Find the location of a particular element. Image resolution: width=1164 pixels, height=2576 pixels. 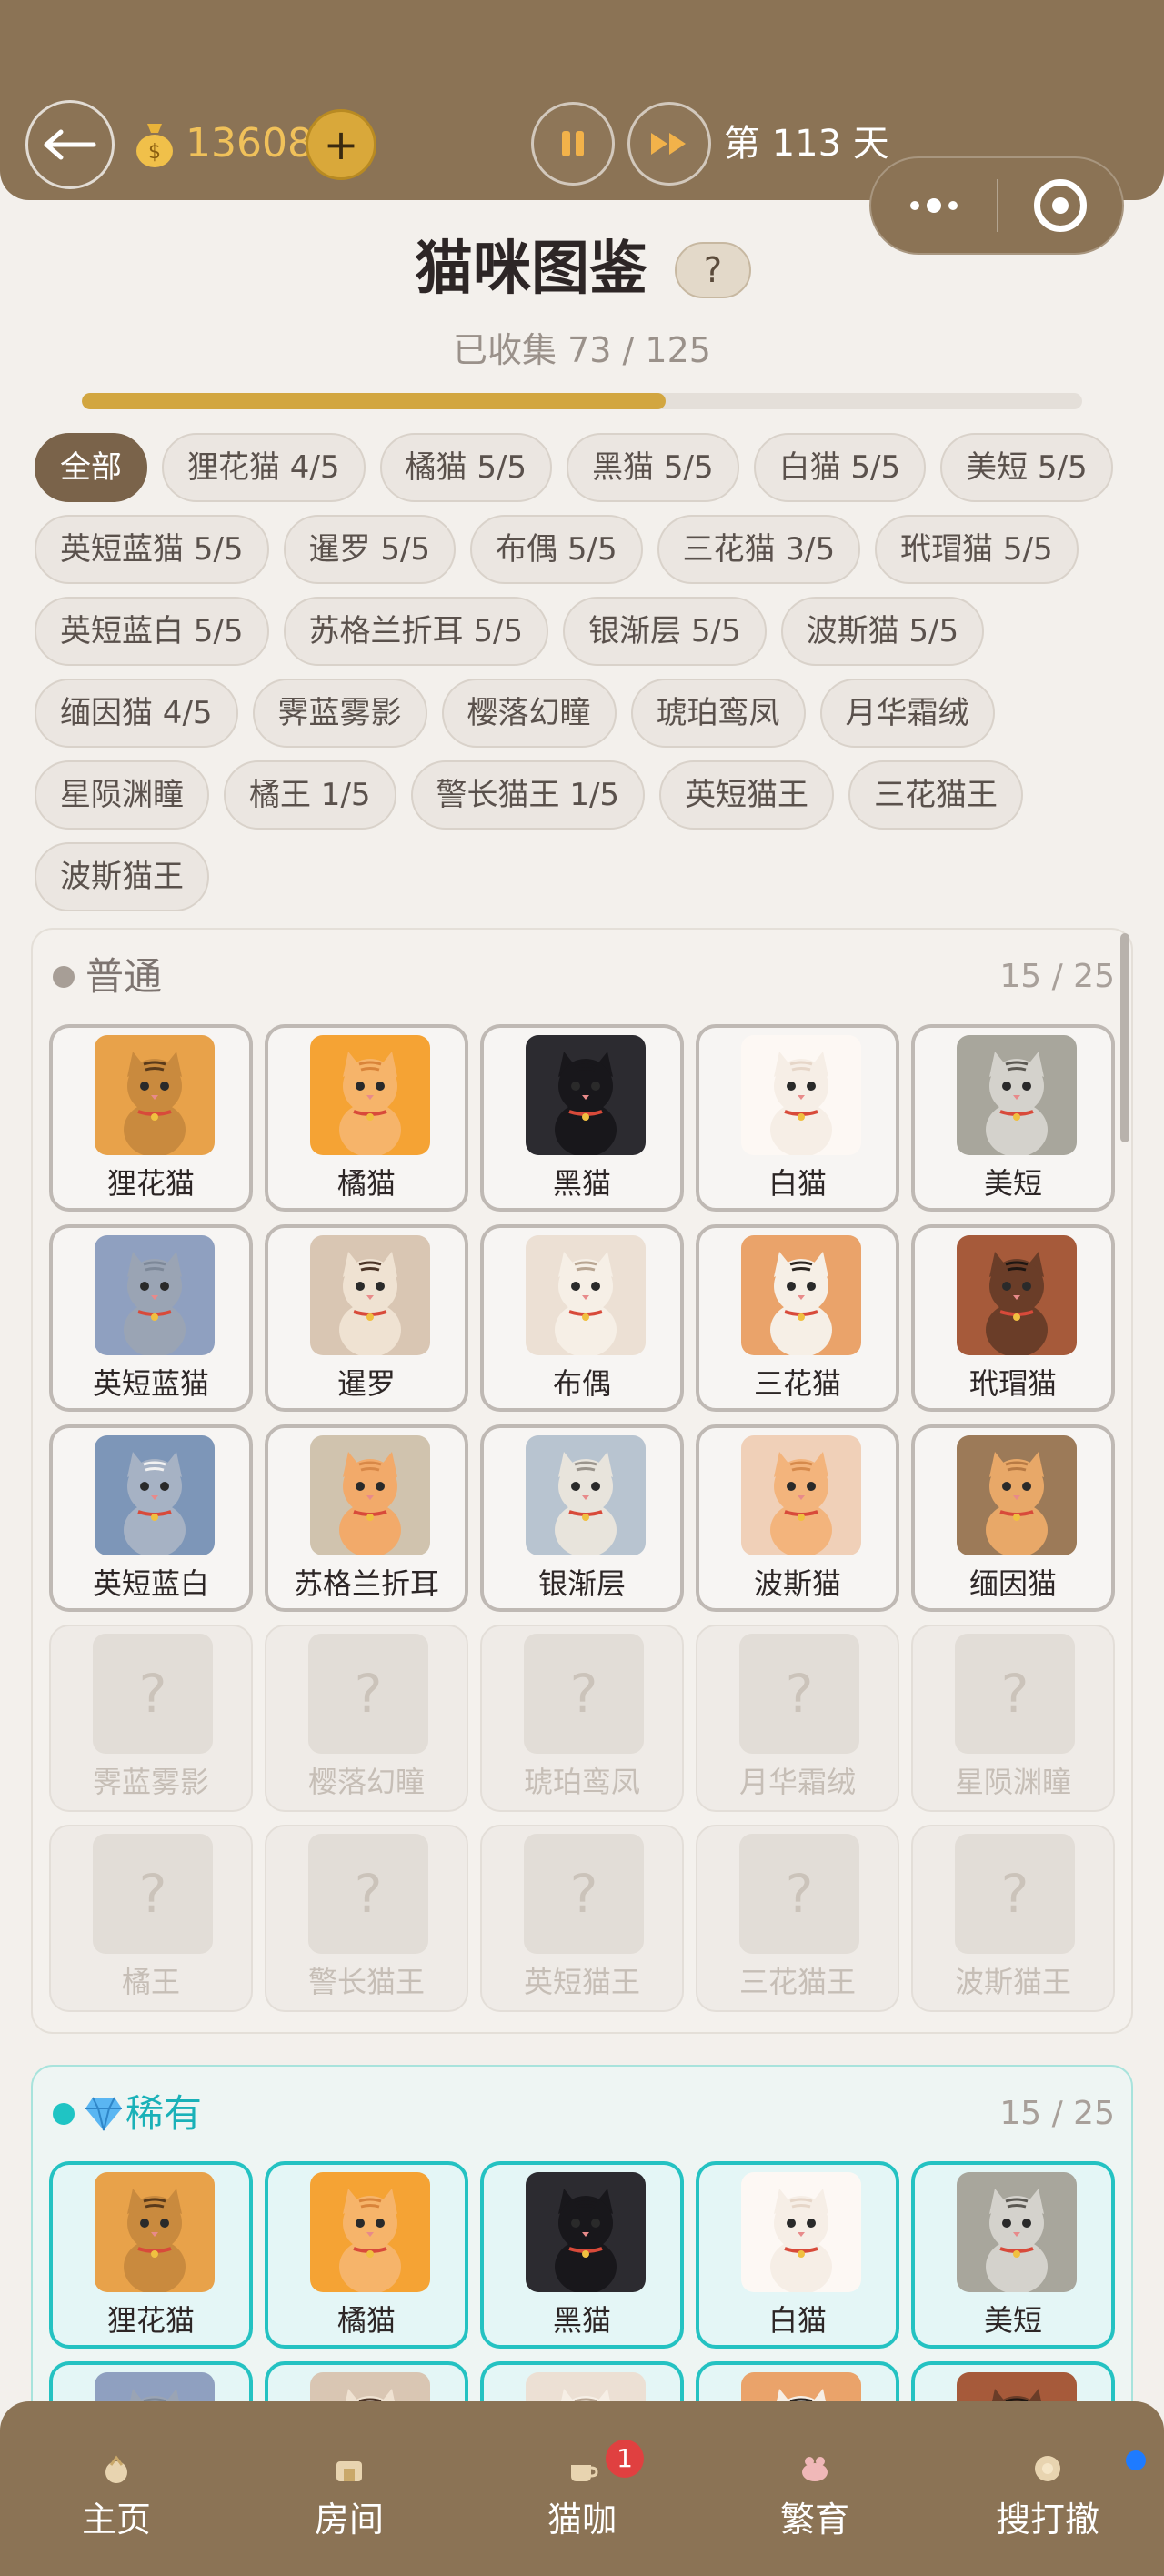

cat-card: ? 橘王 is located at coordinates (151, 1918).